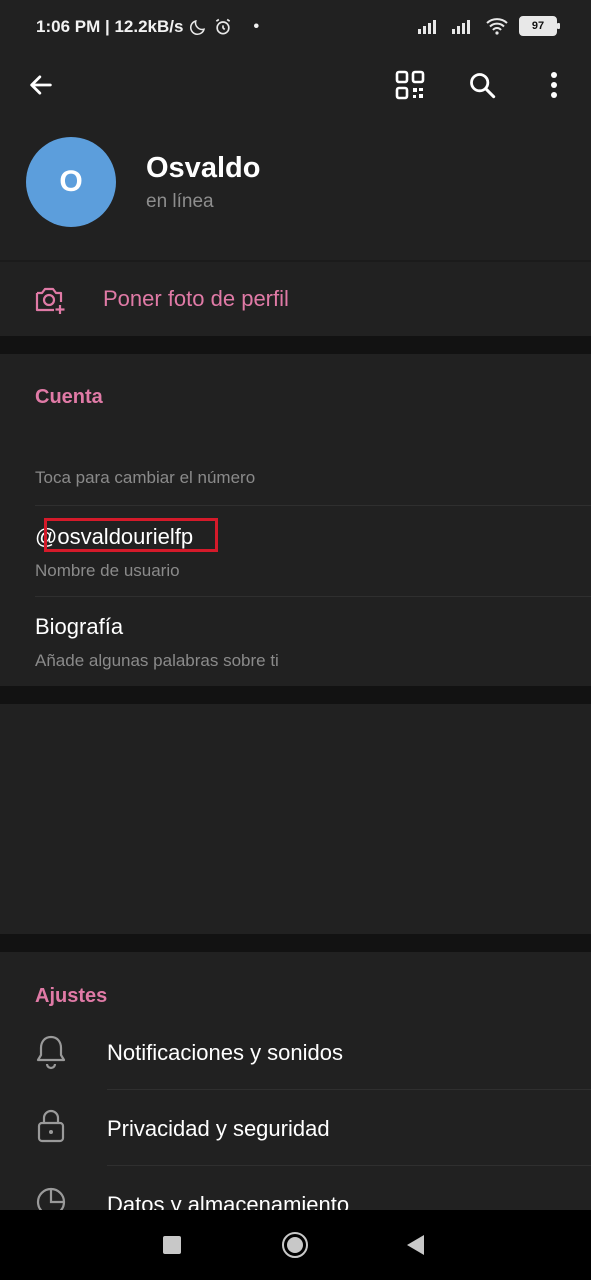 Image resolution: width=591 pixels, height=1280 pixels. I want to click on bio-hint: Añade algunas palabras sobre ti, so click(157, 660).